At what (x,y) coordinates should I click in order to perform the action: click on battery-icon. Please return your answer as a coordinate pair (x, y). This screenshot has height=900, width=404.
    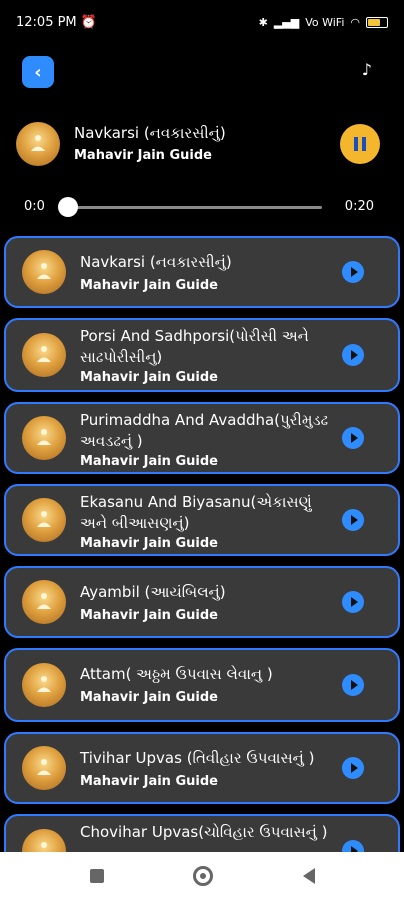
    Looking at the image, I should click on (377, 22).